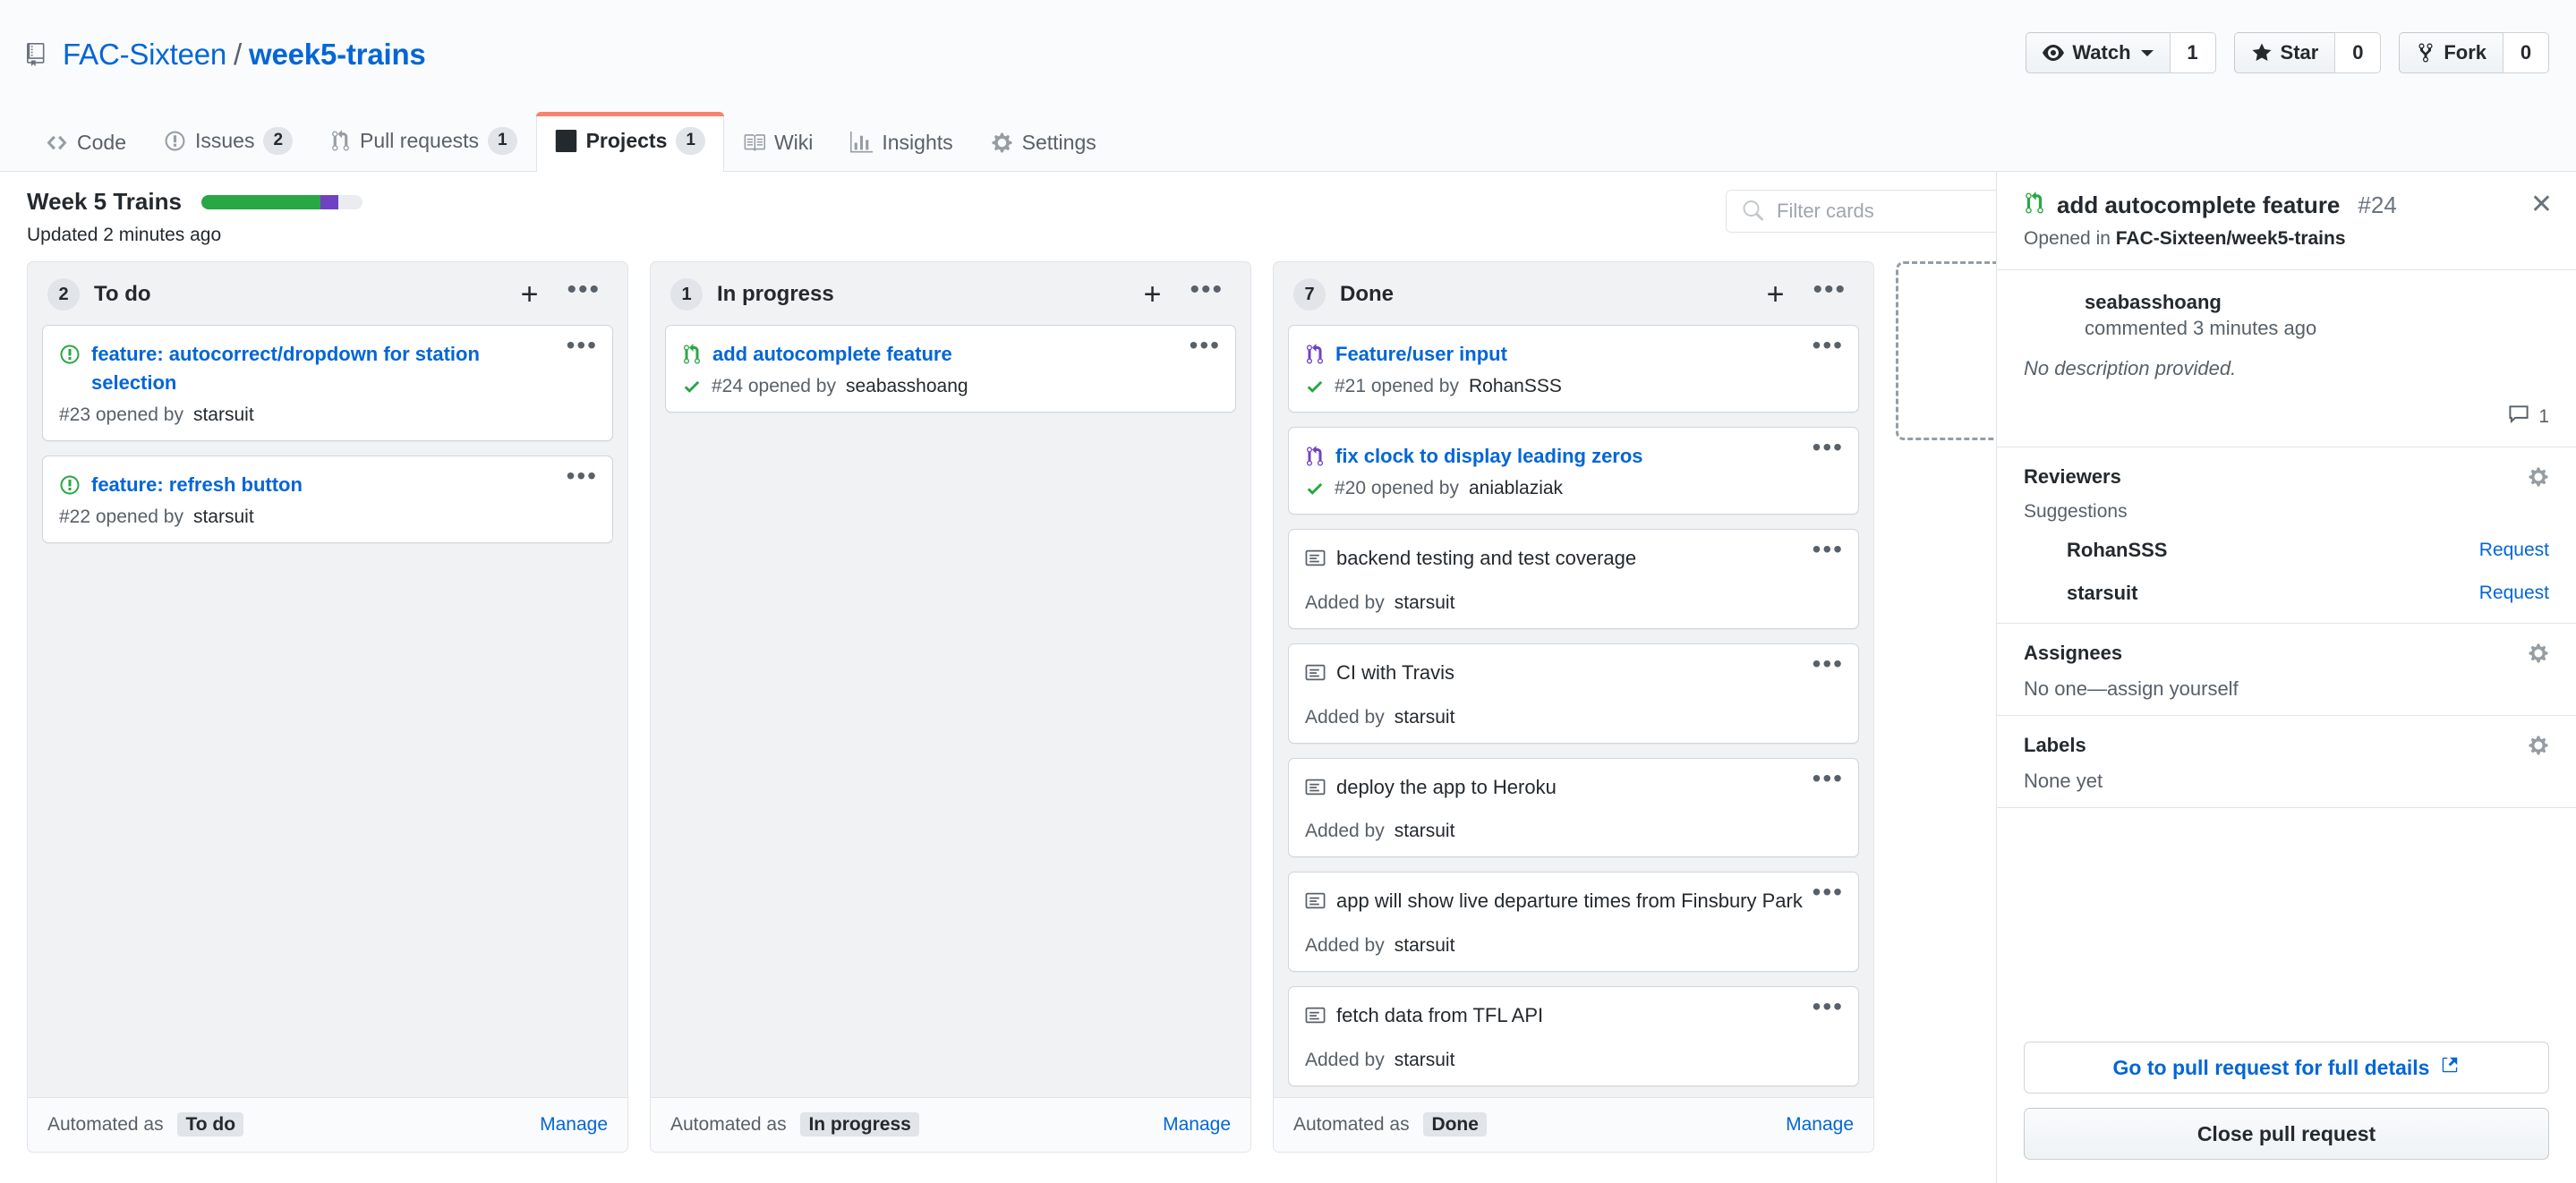 The width and height of the screenshot is (2576, 1183). What do you see at coordinates (1573, 1060) in the screenshot?
I see `card-meta: Added by starsuit` at bounding box center [1573, 1060].